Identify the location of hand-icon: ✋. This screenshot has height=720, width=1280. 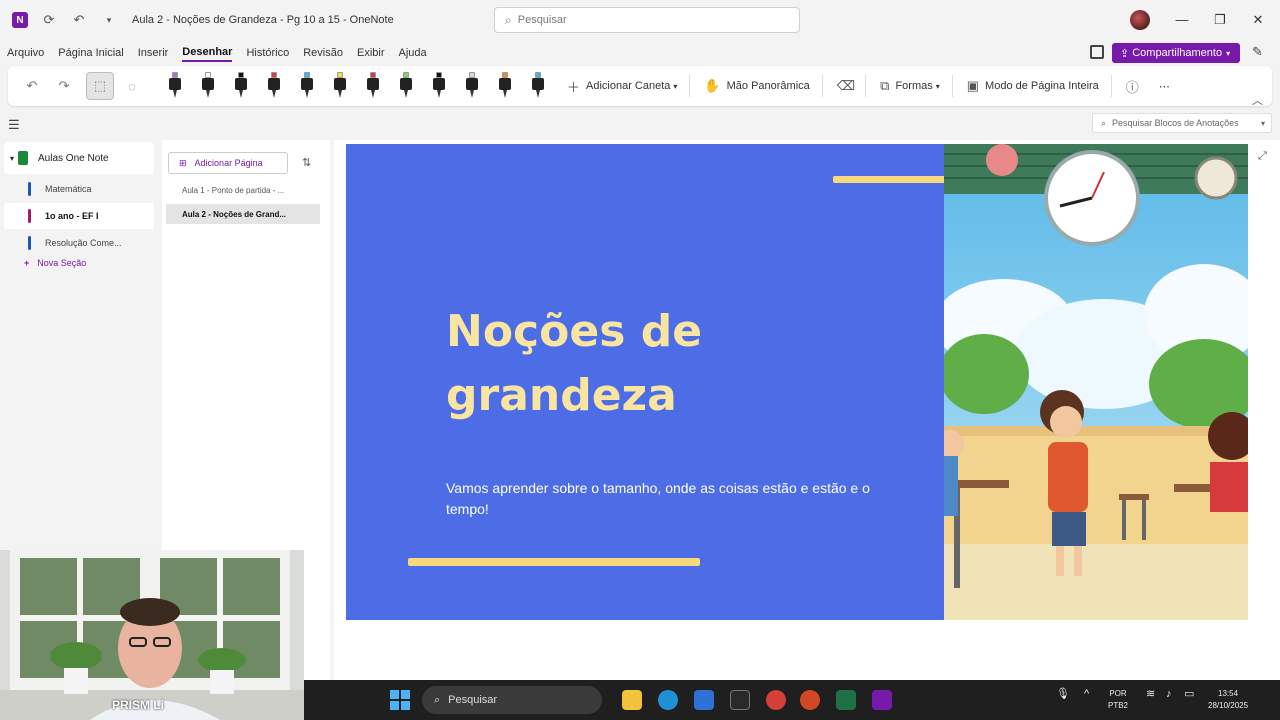
(712, 85).